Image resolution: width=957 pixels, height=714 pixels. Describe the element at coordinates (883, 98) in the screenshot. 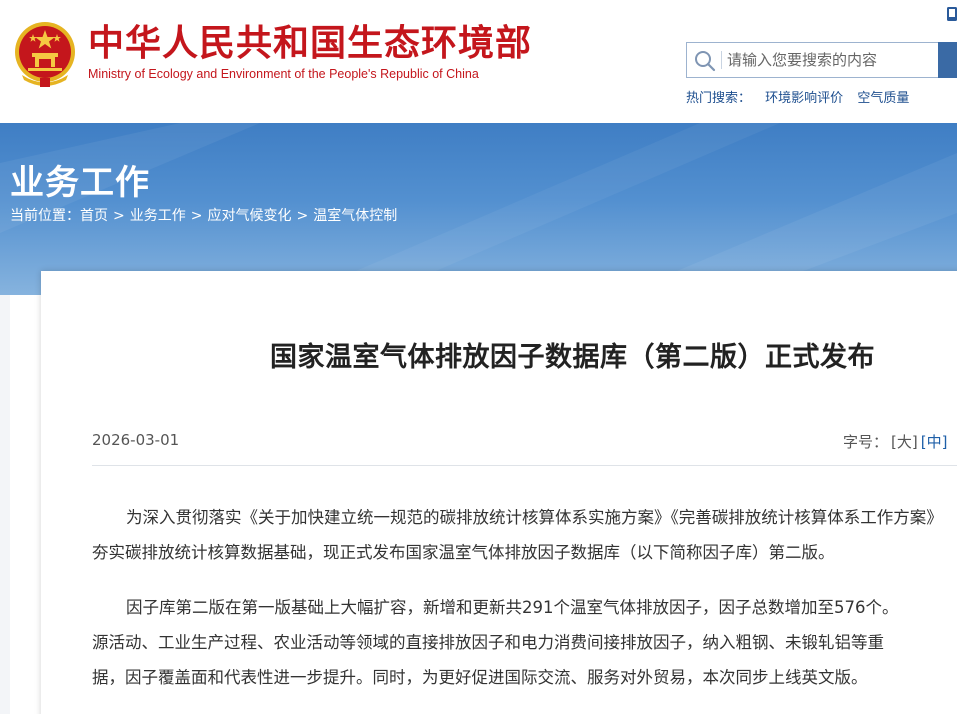

I see `hot-search-link: 空气质量` at that location.